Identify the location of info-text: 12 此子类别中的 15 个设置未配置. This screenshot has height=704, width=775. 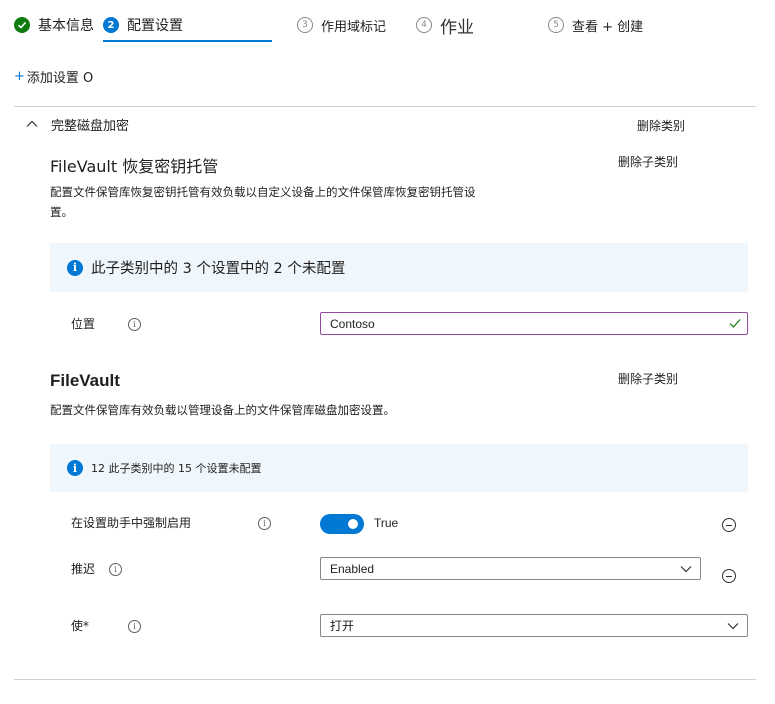
(176, 468).